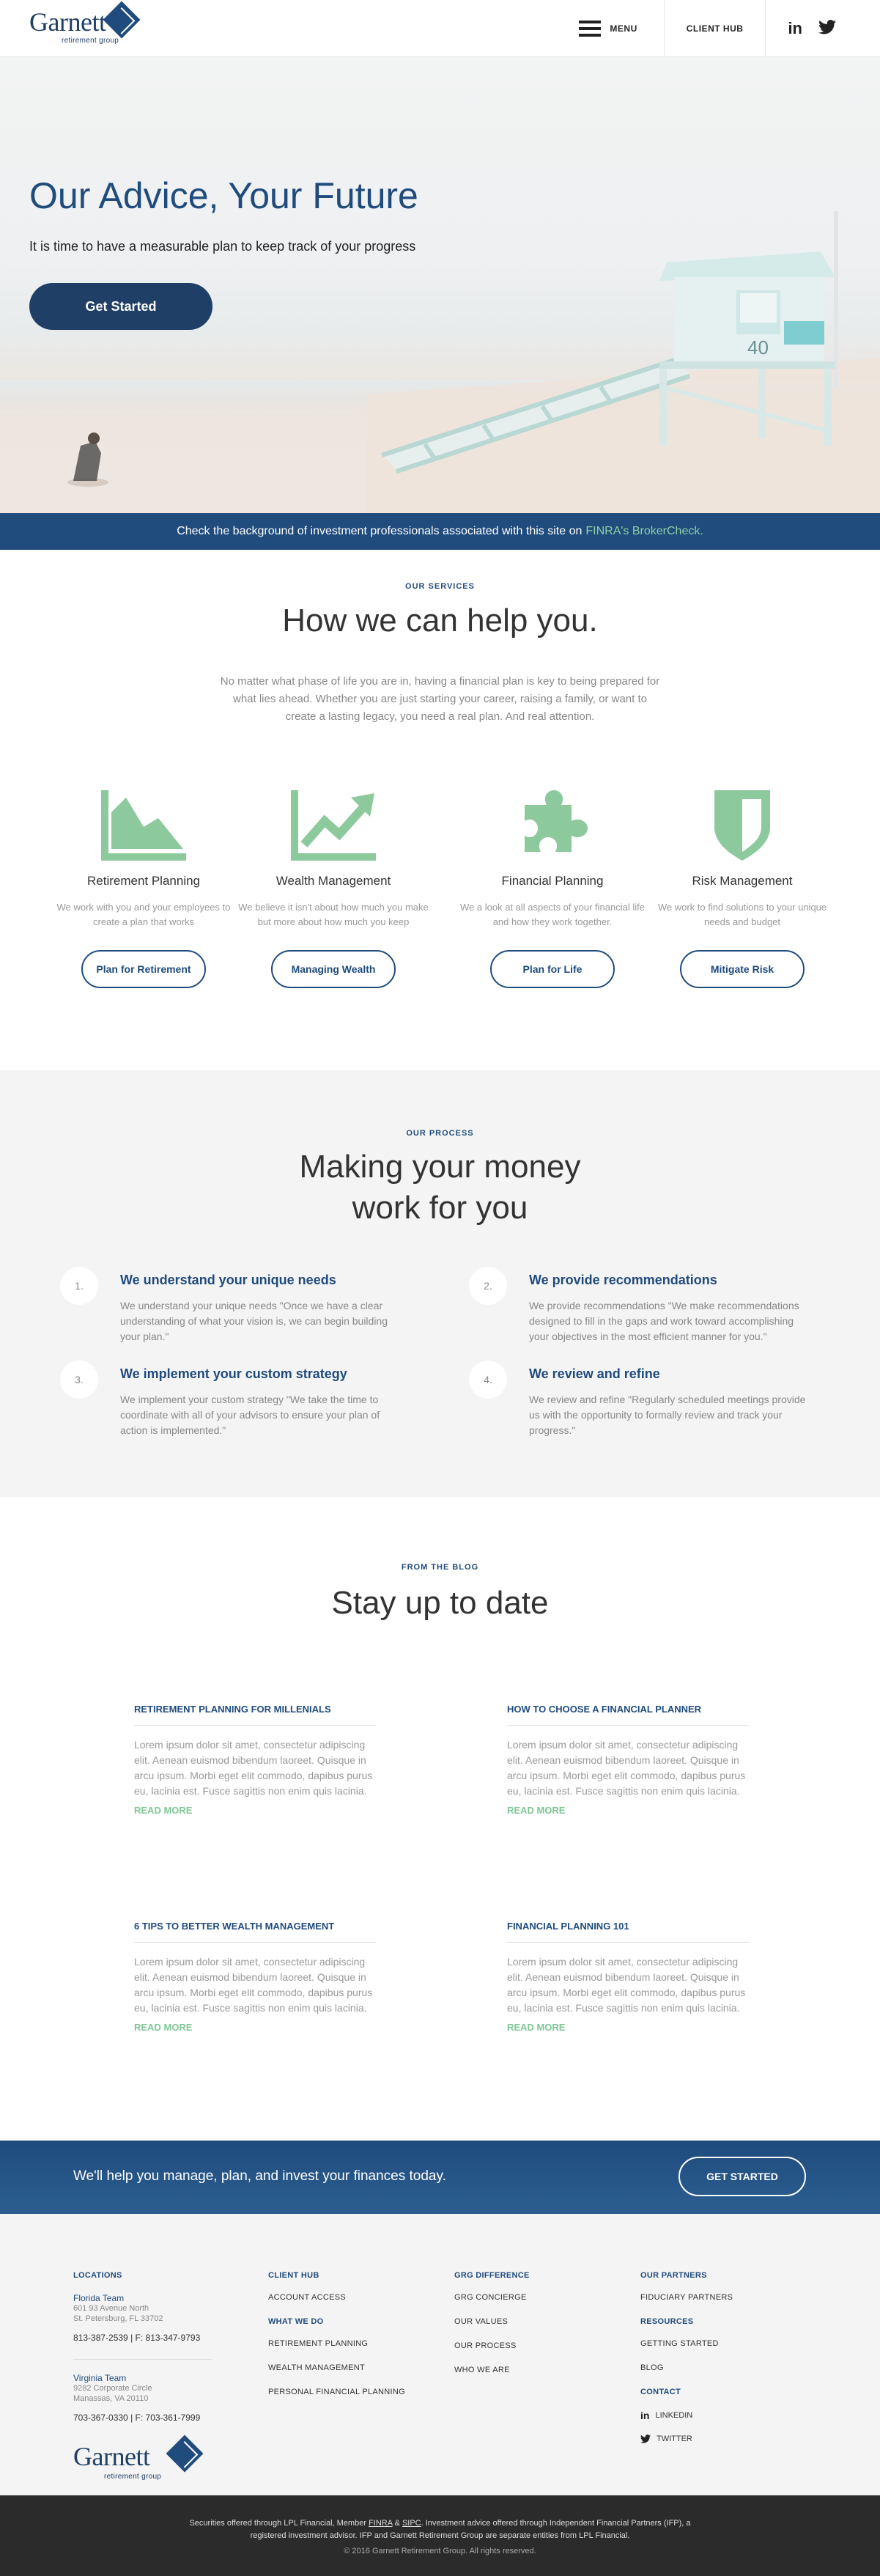 The height and width of the screenshot is (2576, 880). I want to click on blog-post-title: RETIREMENT PLANNING FOR MILLENIALS, so click(255, 1715).